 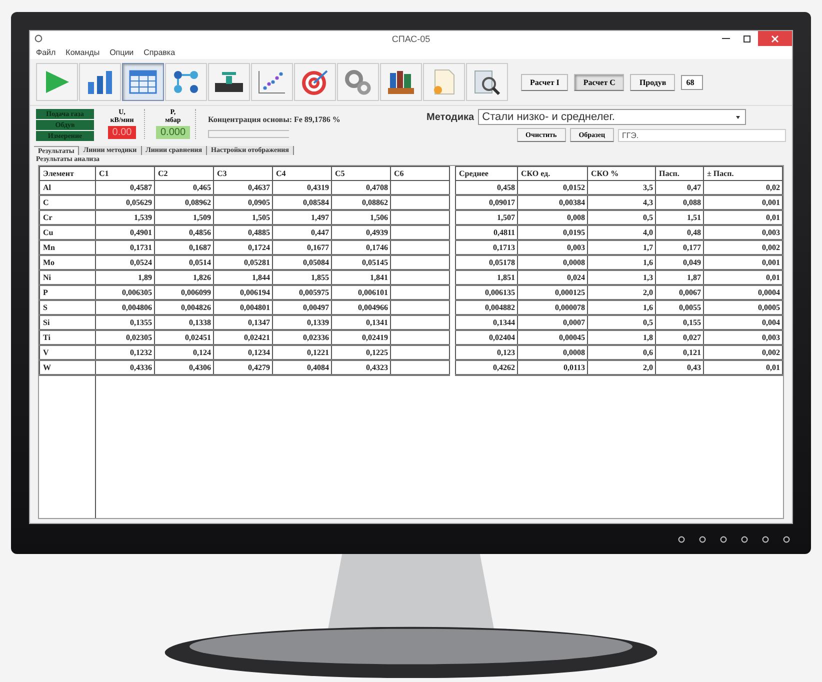 What do you see at coordinates (83, 52) in the screenshot?
I see `menu-item: Команды` at bounding box center [83, 52].